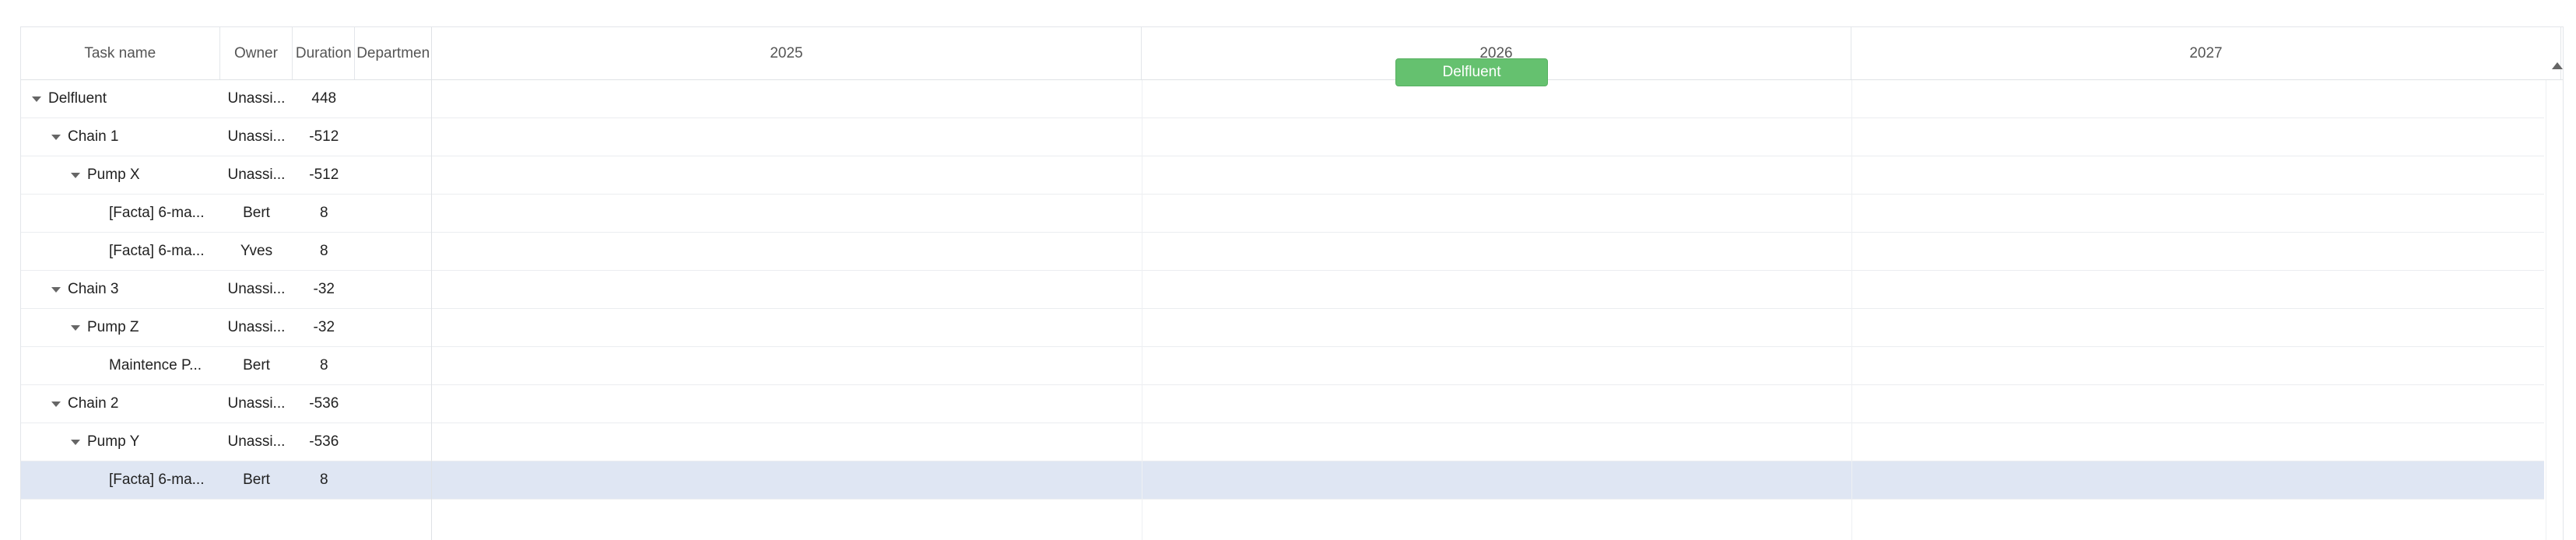 The image size is (2576, 540). I want to click on task-bar-delfluent: Delfluent, so click(1472, 72).